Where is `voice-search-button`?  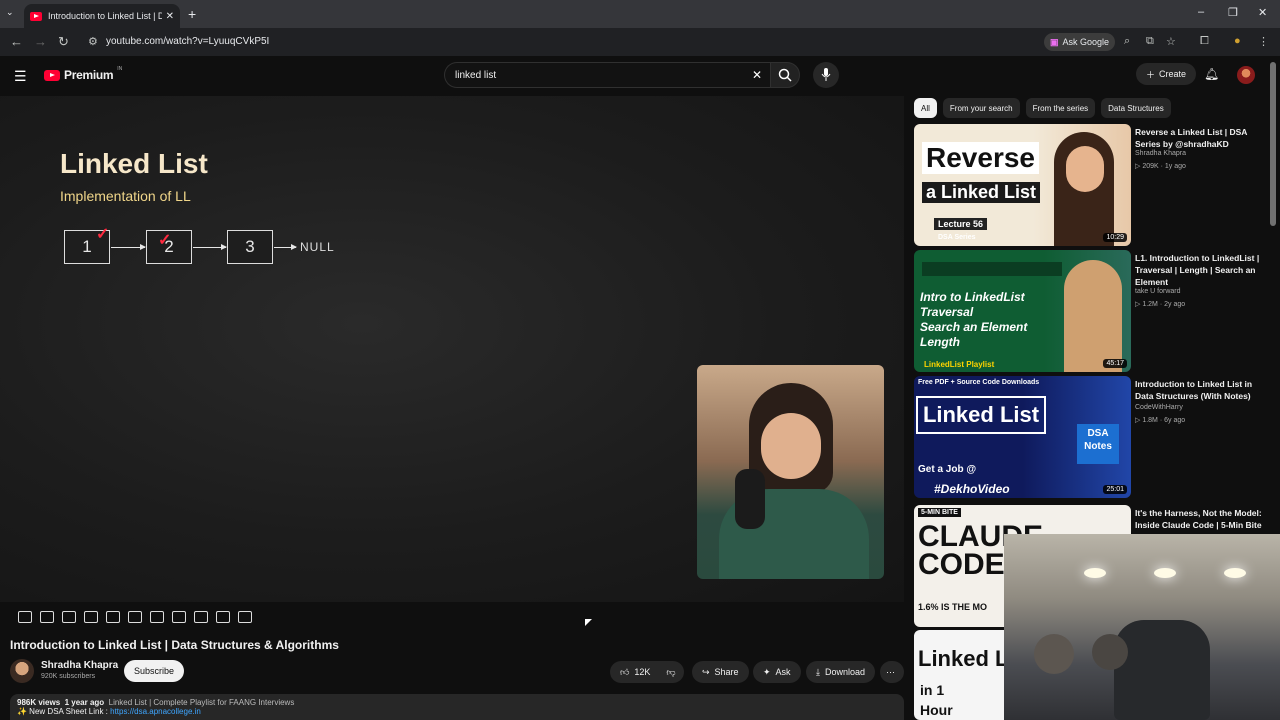
voice-search-button is located at coordinates (826, 75).